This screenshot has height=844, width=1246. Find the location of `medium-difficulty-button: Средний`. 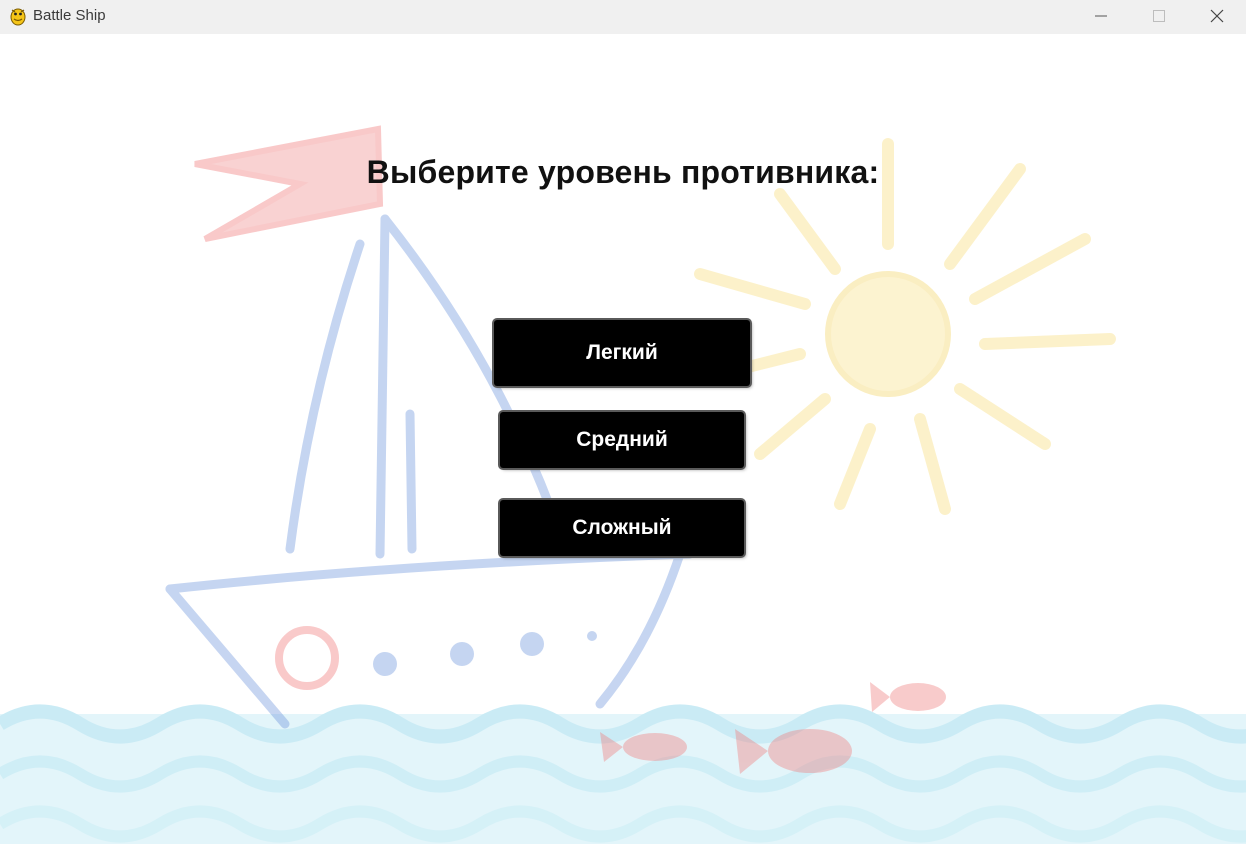

medium-difficulty-button: Средний is located at coordinates (622, 440).